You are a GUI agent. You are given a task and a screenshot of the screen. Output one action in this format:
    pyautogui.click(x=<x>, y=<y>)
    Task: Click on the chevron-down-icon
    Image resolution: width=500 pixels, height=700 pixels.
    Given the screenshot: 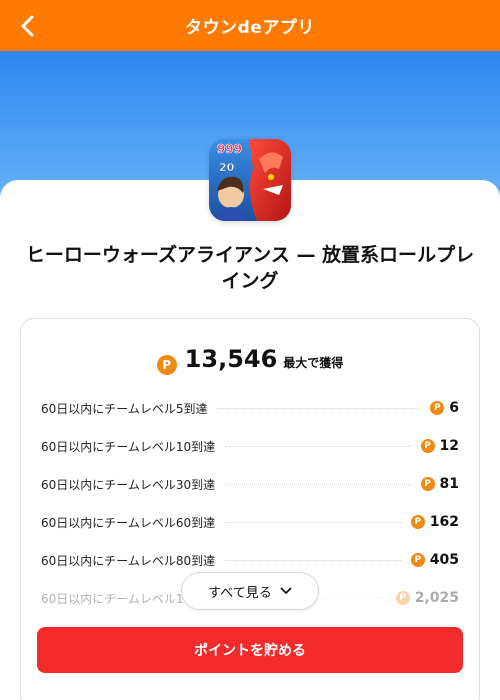 What is the action you would take?
    pyautogui.click(x=286, y=590)
    